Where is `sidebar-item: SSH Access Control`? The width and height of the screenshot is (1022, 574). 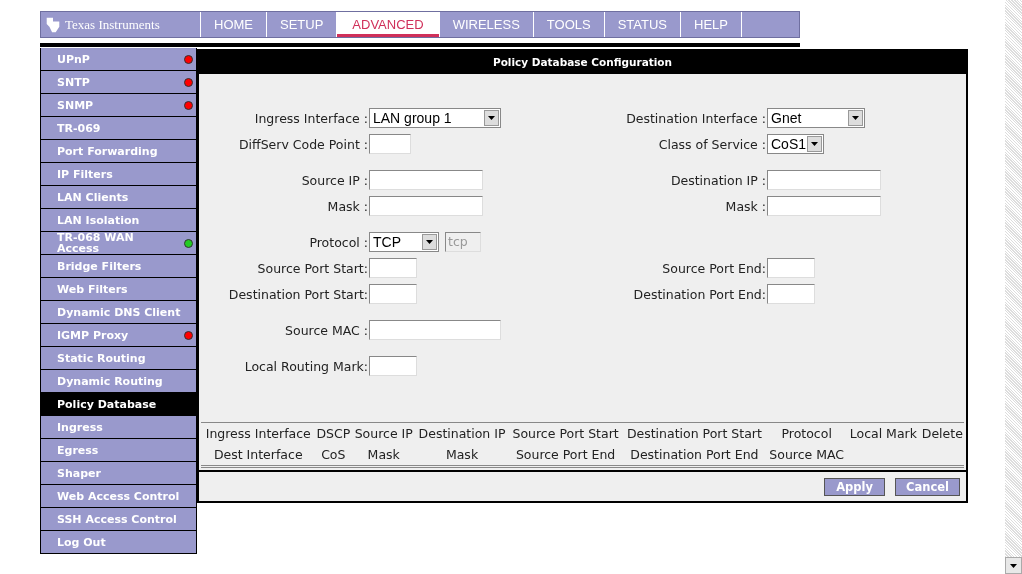
sidebar-item: SSH Access Control is located at coordinates (118, 519).